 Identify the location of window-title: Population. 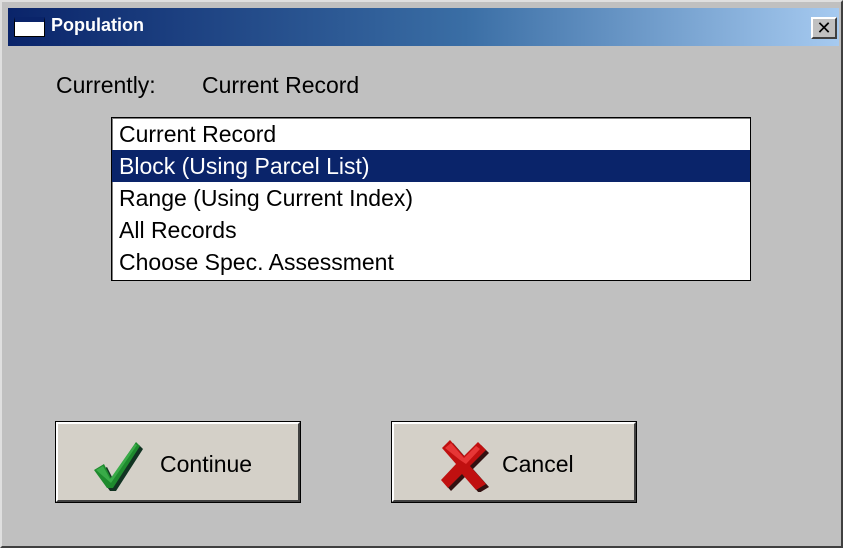
(97, 25).